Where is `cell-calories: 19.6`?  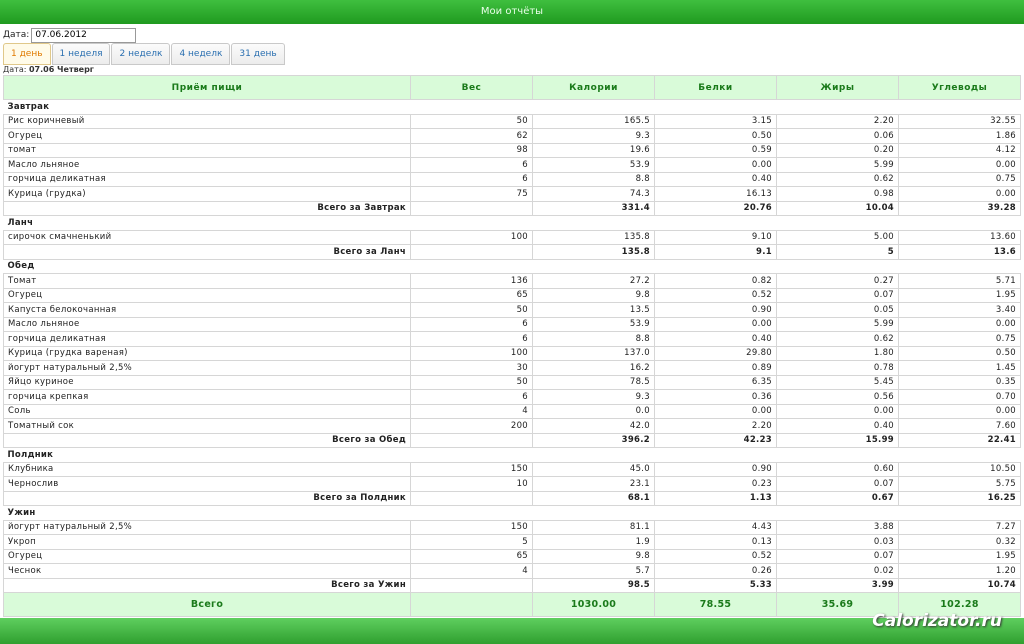
cell-calories: 19.6 is located at coordinates (593, 150).